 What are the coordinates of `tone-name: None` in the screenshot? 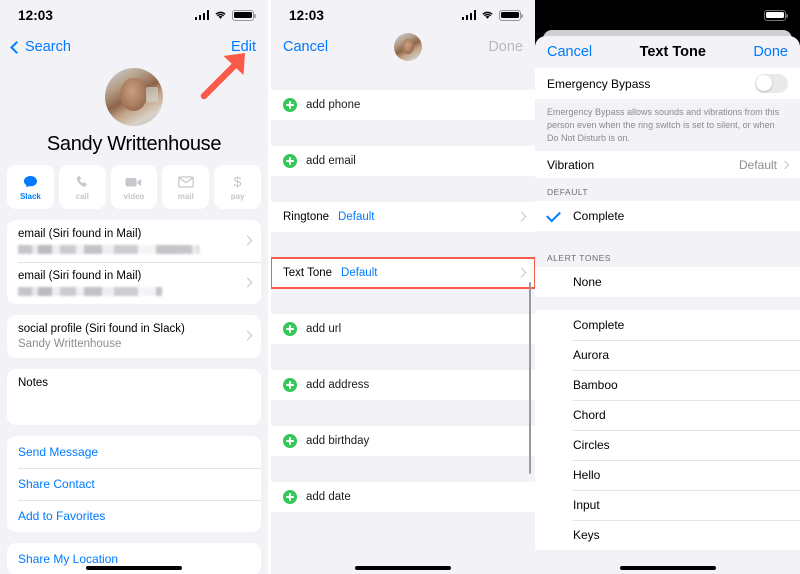 It's located at (587, 282).